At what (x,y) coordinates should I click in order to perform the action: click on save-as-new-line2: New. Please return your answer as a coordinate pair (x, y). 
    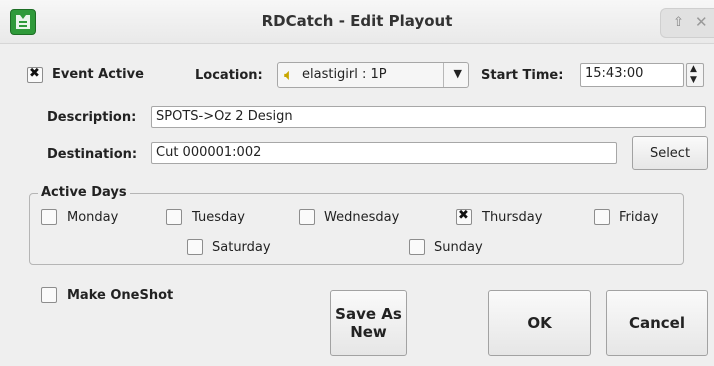
    Looking at the image, I should click on (368, 332).